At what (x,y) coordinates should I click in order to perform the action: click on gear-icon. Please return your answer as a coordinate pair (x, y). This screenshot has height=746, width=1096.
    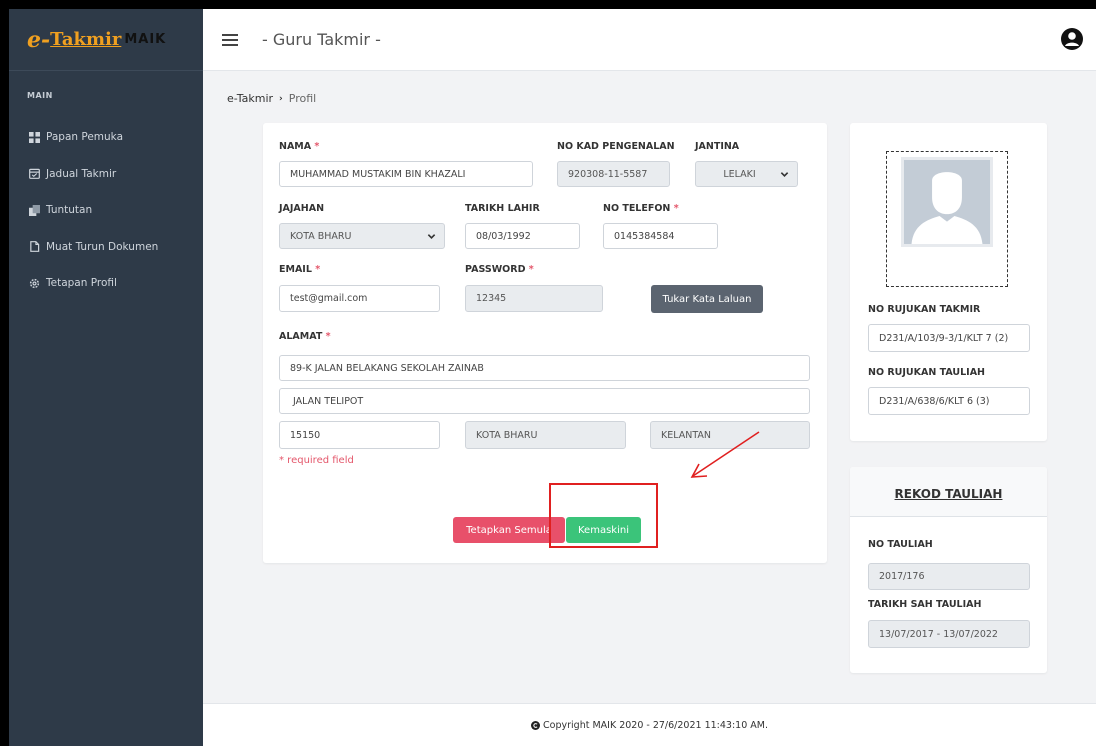
    Looking at the image, I should click on (34, 283).